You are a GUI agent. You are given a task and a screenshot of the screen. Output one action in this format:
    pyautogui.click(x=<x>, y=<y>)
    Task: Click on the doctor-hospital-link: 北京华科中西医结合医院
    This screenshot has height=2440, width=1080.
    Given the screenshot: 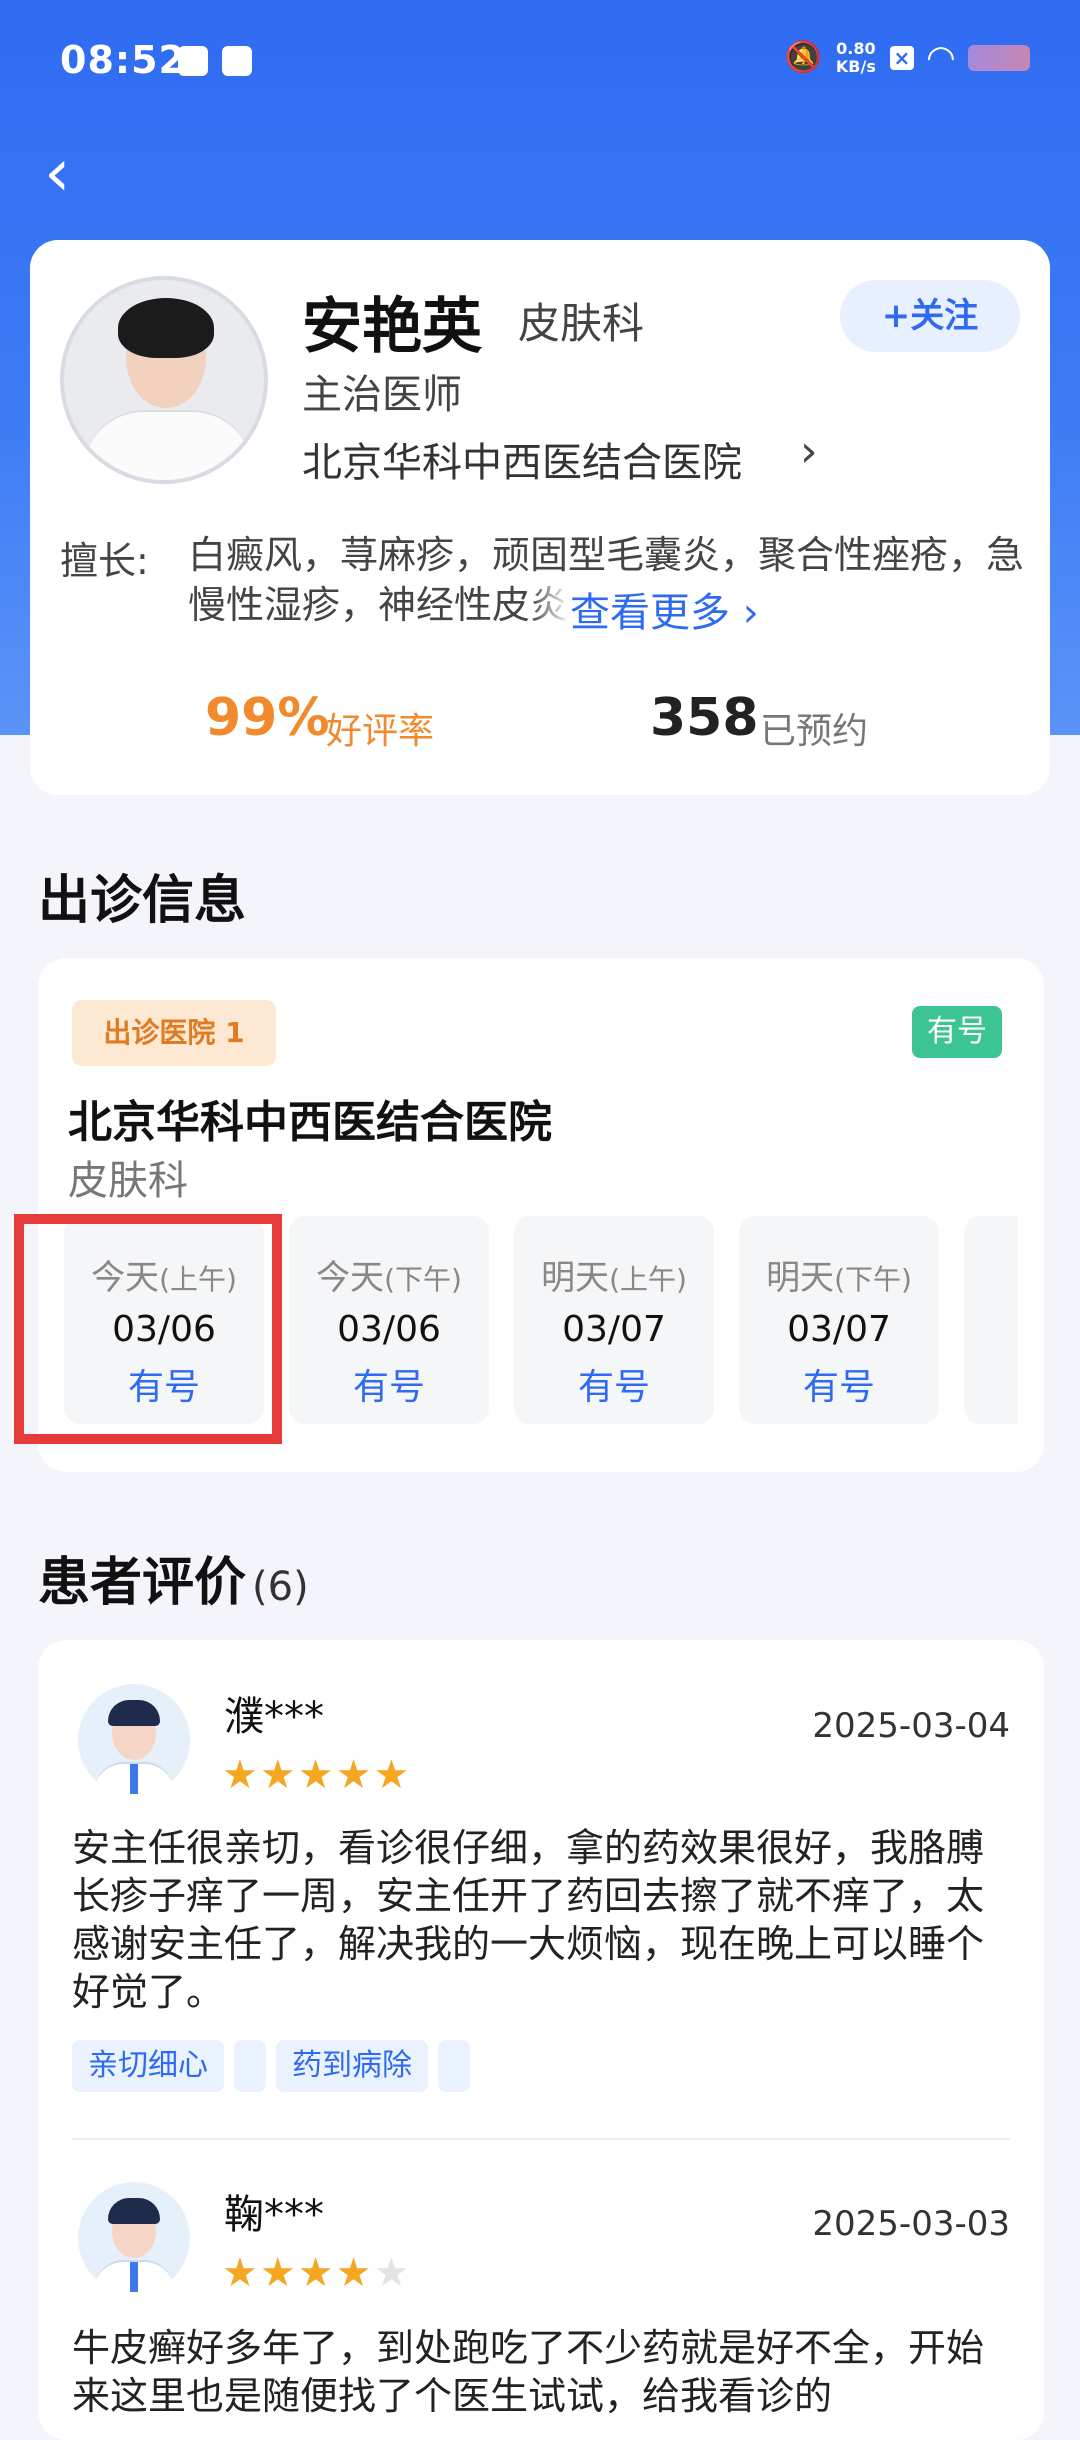 What is the action you would take?
    pyautogui.click(x=522, y=459)
    